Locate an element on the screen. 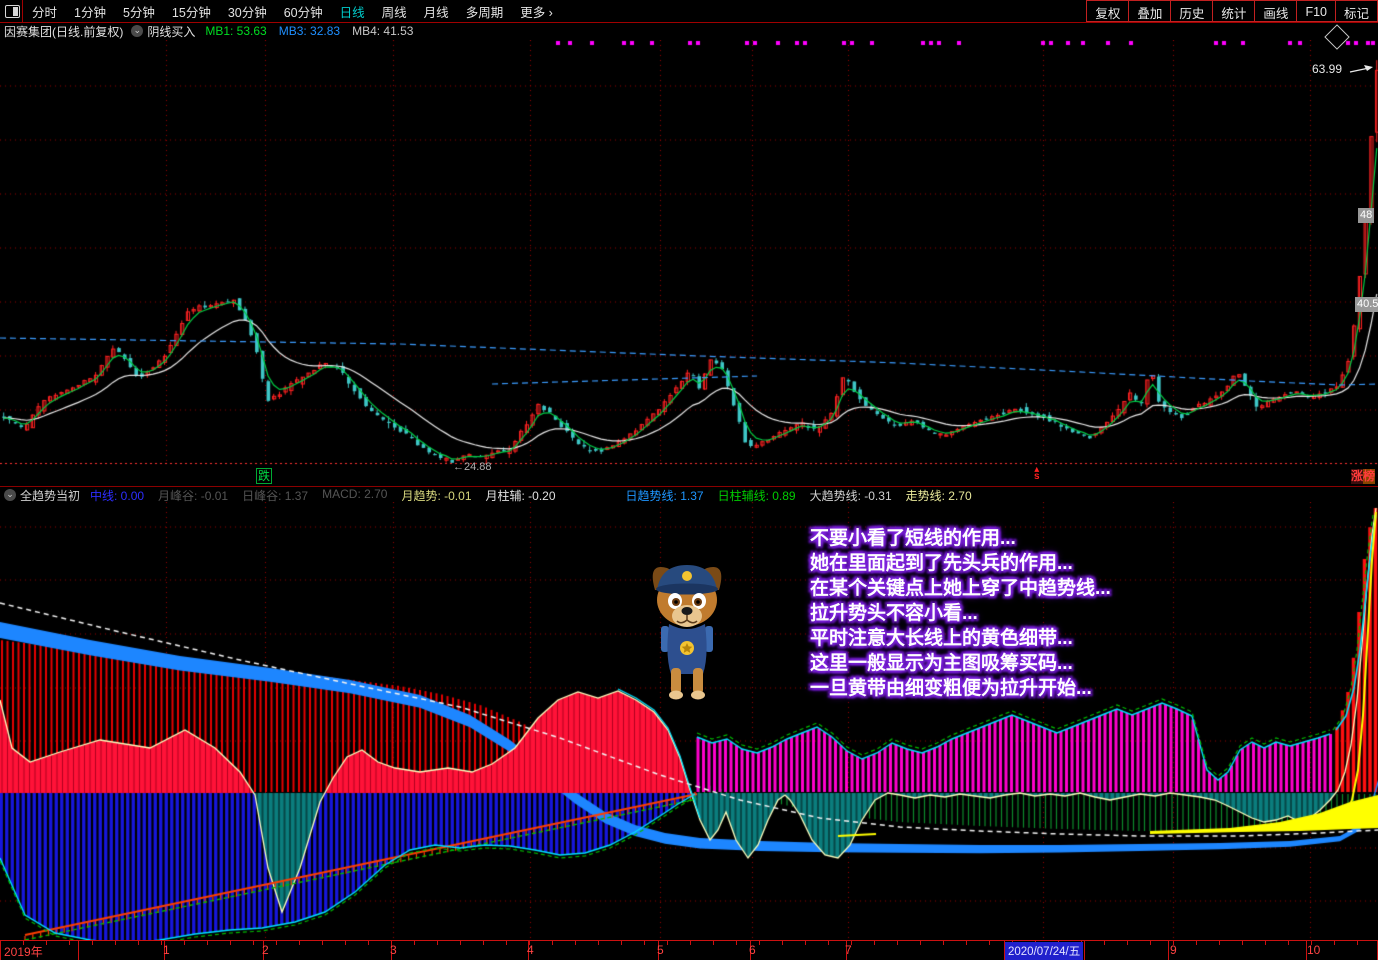  drop-marker: 跌 is located at coordinates (264, 476).